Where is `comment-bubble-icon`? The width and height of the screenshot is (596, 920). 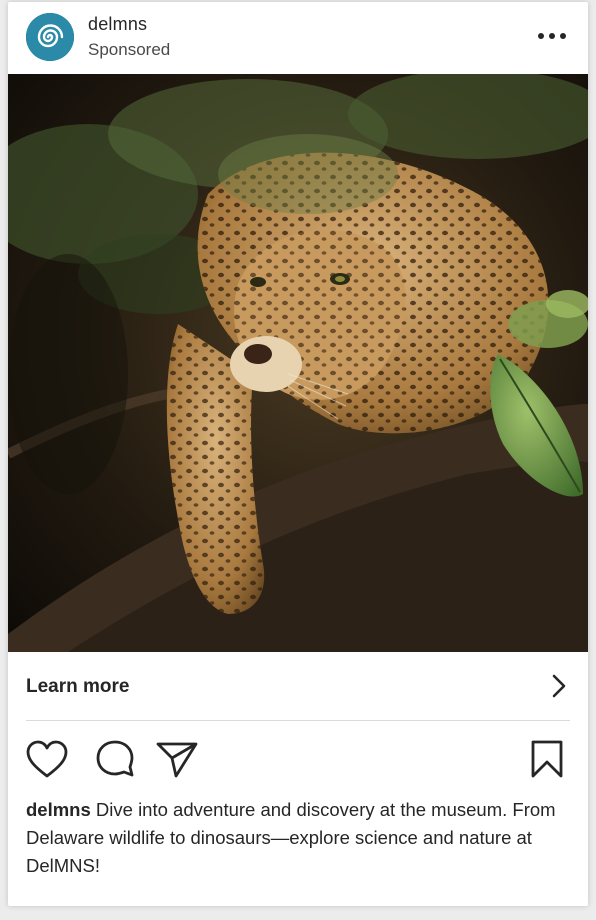 comment-bubble-icon is located at coordinates (115, 758).